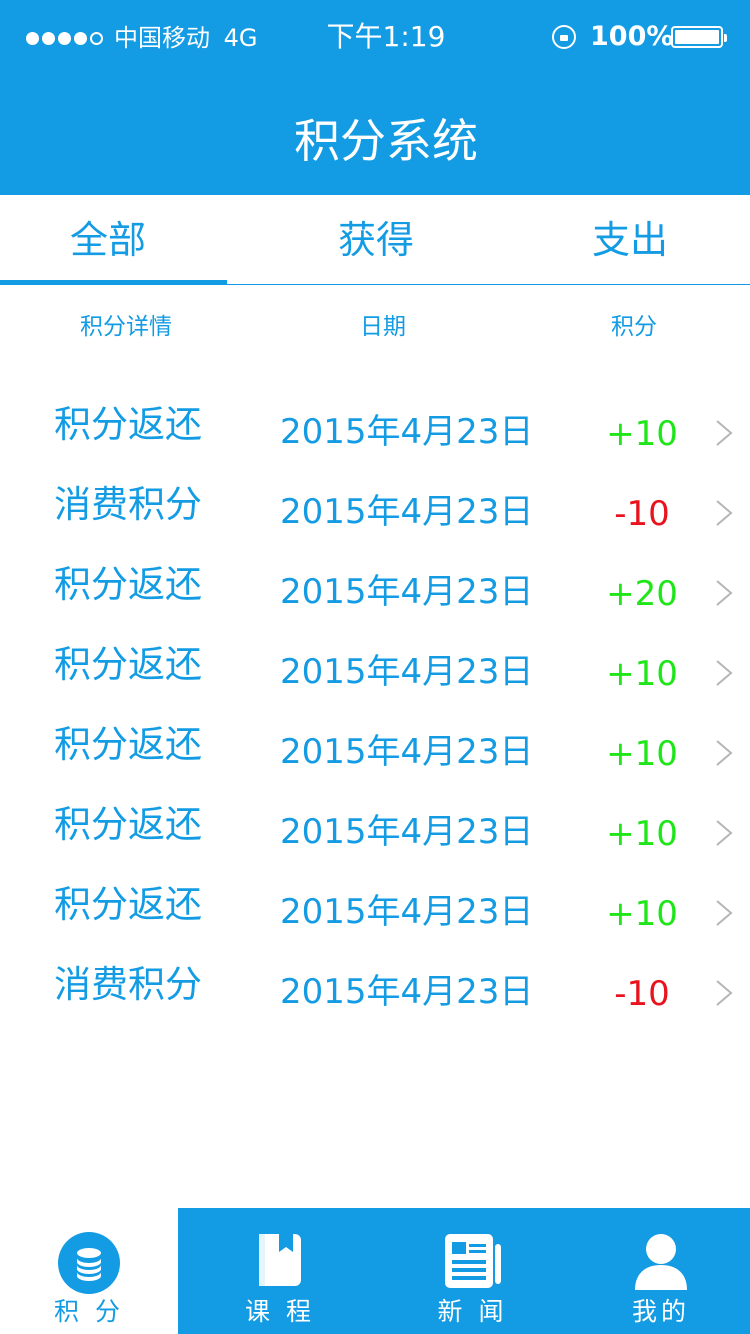 The image size is (750, 1334). I want to click on battery-percentage: 100%, so click(632, 36).